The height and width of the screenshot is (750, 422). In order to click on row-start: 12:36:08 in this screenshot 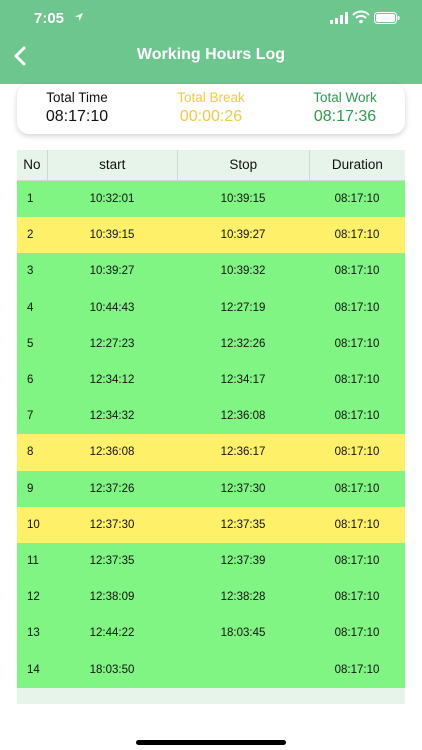, I will do `click(112, 452)`.